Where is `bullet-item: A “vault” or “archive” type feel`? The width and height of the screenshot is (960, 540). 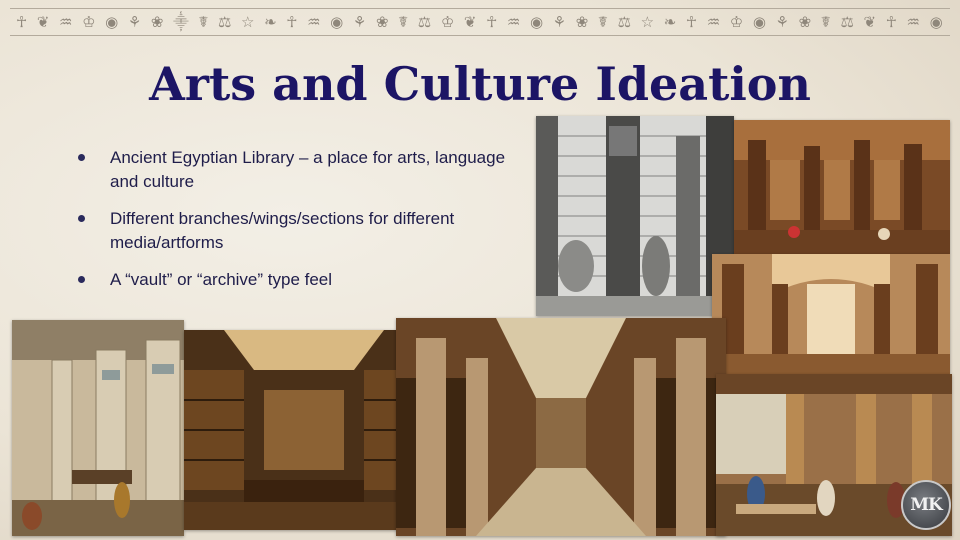 bullet-item: A “vault” or “archive” type feel is located at coordinates (293, 280).